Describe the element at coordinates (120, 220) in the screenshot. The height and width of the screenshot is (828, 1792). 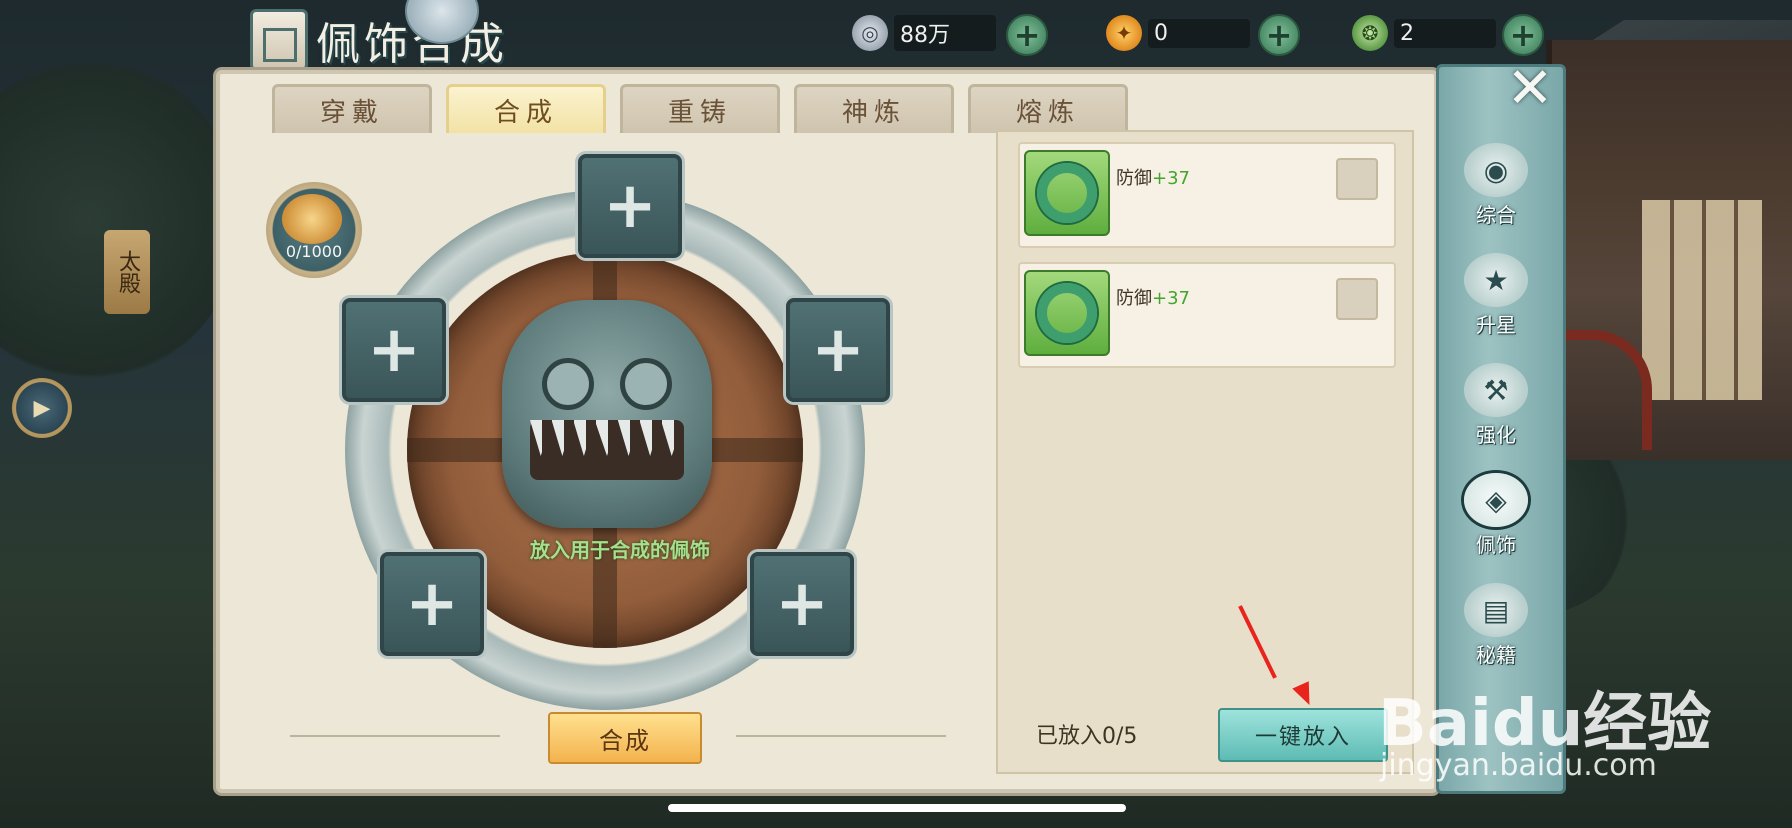
I see `background-tree` at that location.